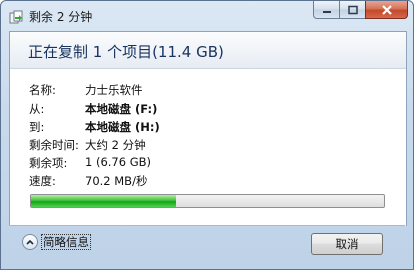  Describe the element at coordinates (116, 181) in the screenshot. I see `detail-value: 70.2 MB/秒` at that location.